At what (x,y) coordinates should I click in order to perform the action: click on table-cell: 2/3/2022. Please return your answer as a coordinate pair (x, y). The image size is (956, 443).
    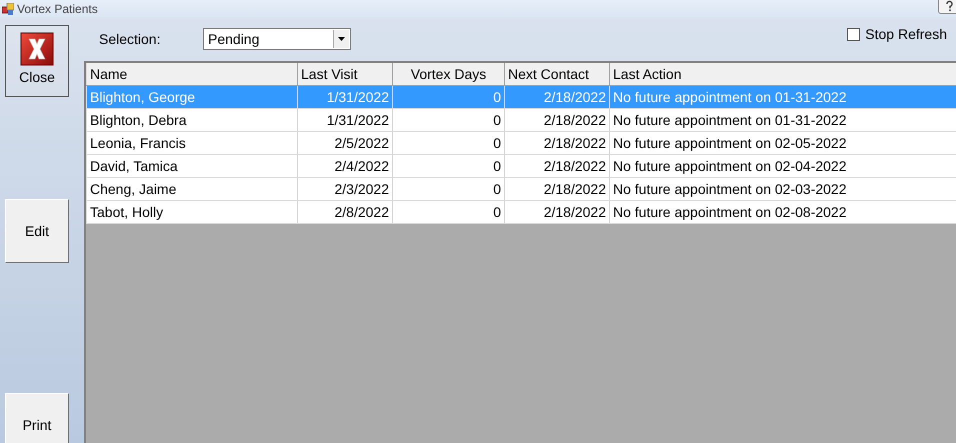
    Looking at the image, I should click on (345, 189).